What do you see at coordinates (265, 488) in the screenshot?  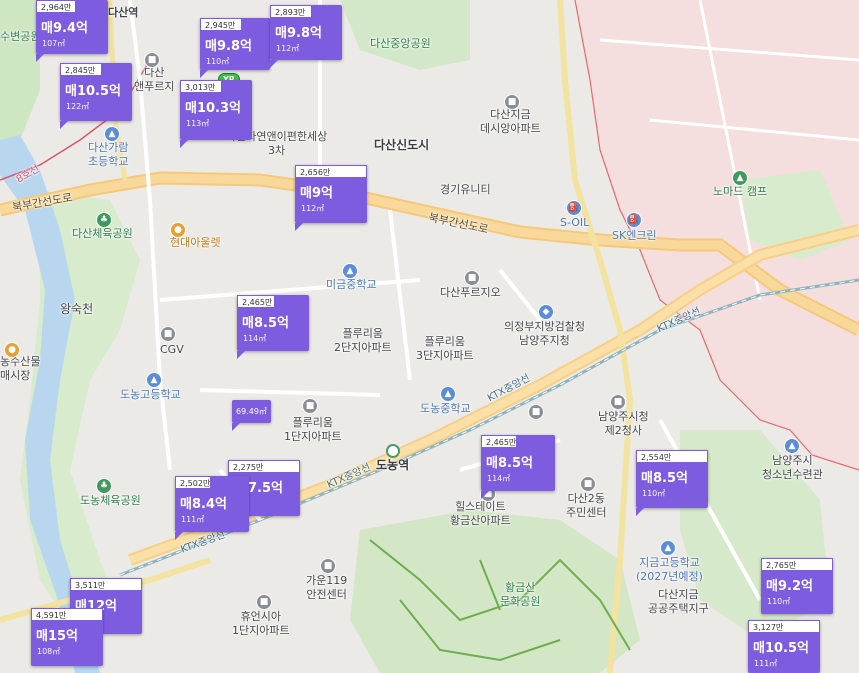 I see `listing-price: 7.5억` at bounding box center [265, 488].